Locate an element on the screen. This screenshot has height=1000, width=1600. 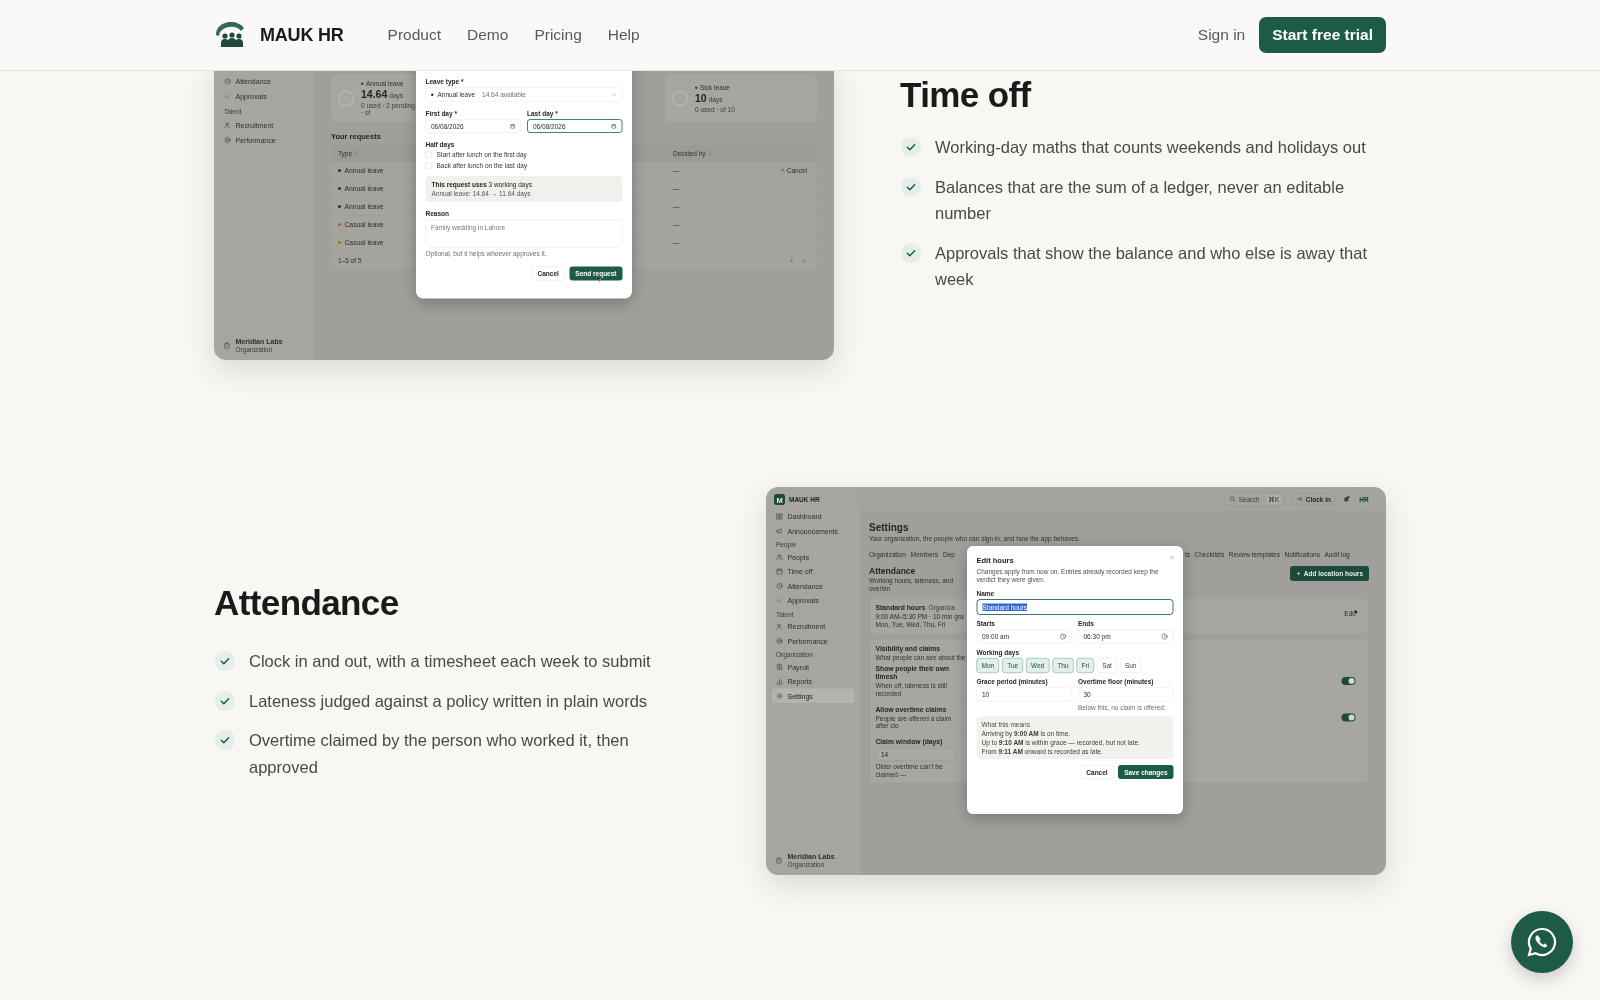
feature-text: Lateness judged against a policy written in plain words is located at coordinates (448, 701).